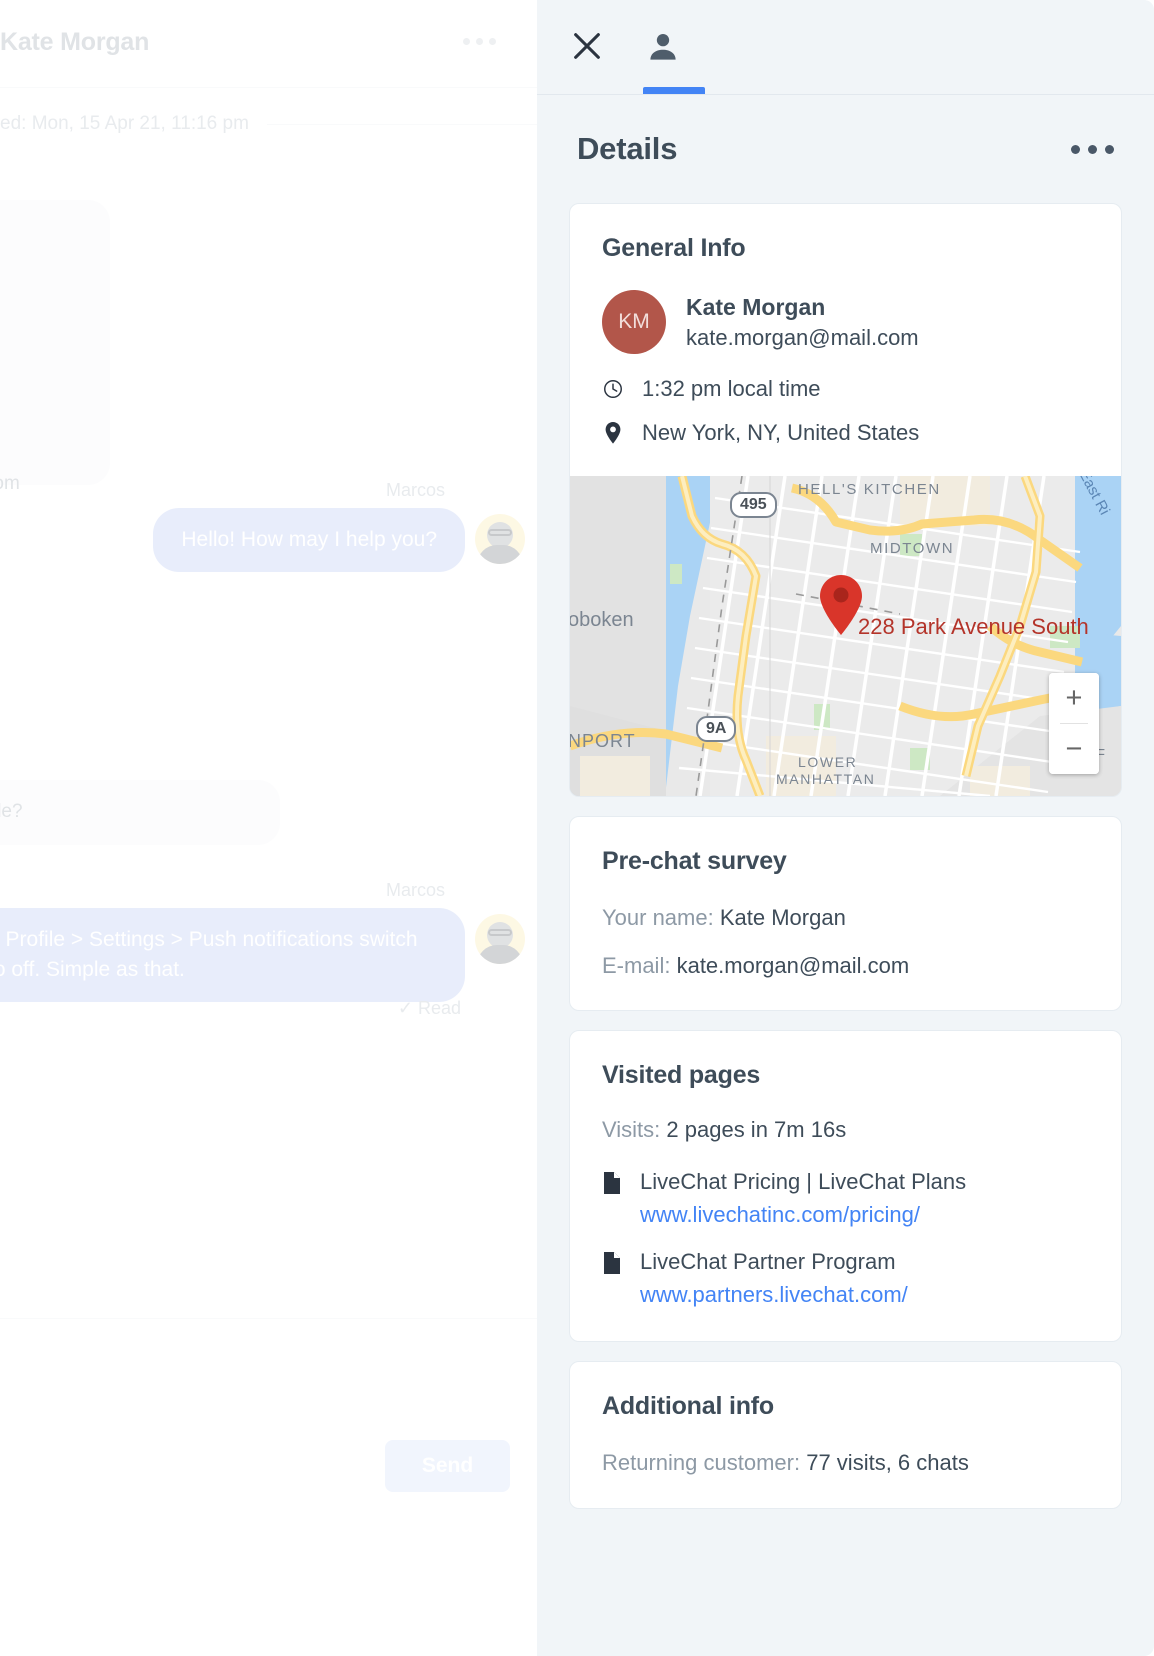 The image size is (1154, 1656). I want to click on additional-info-label: Returning customer:, so click(701, 1463).